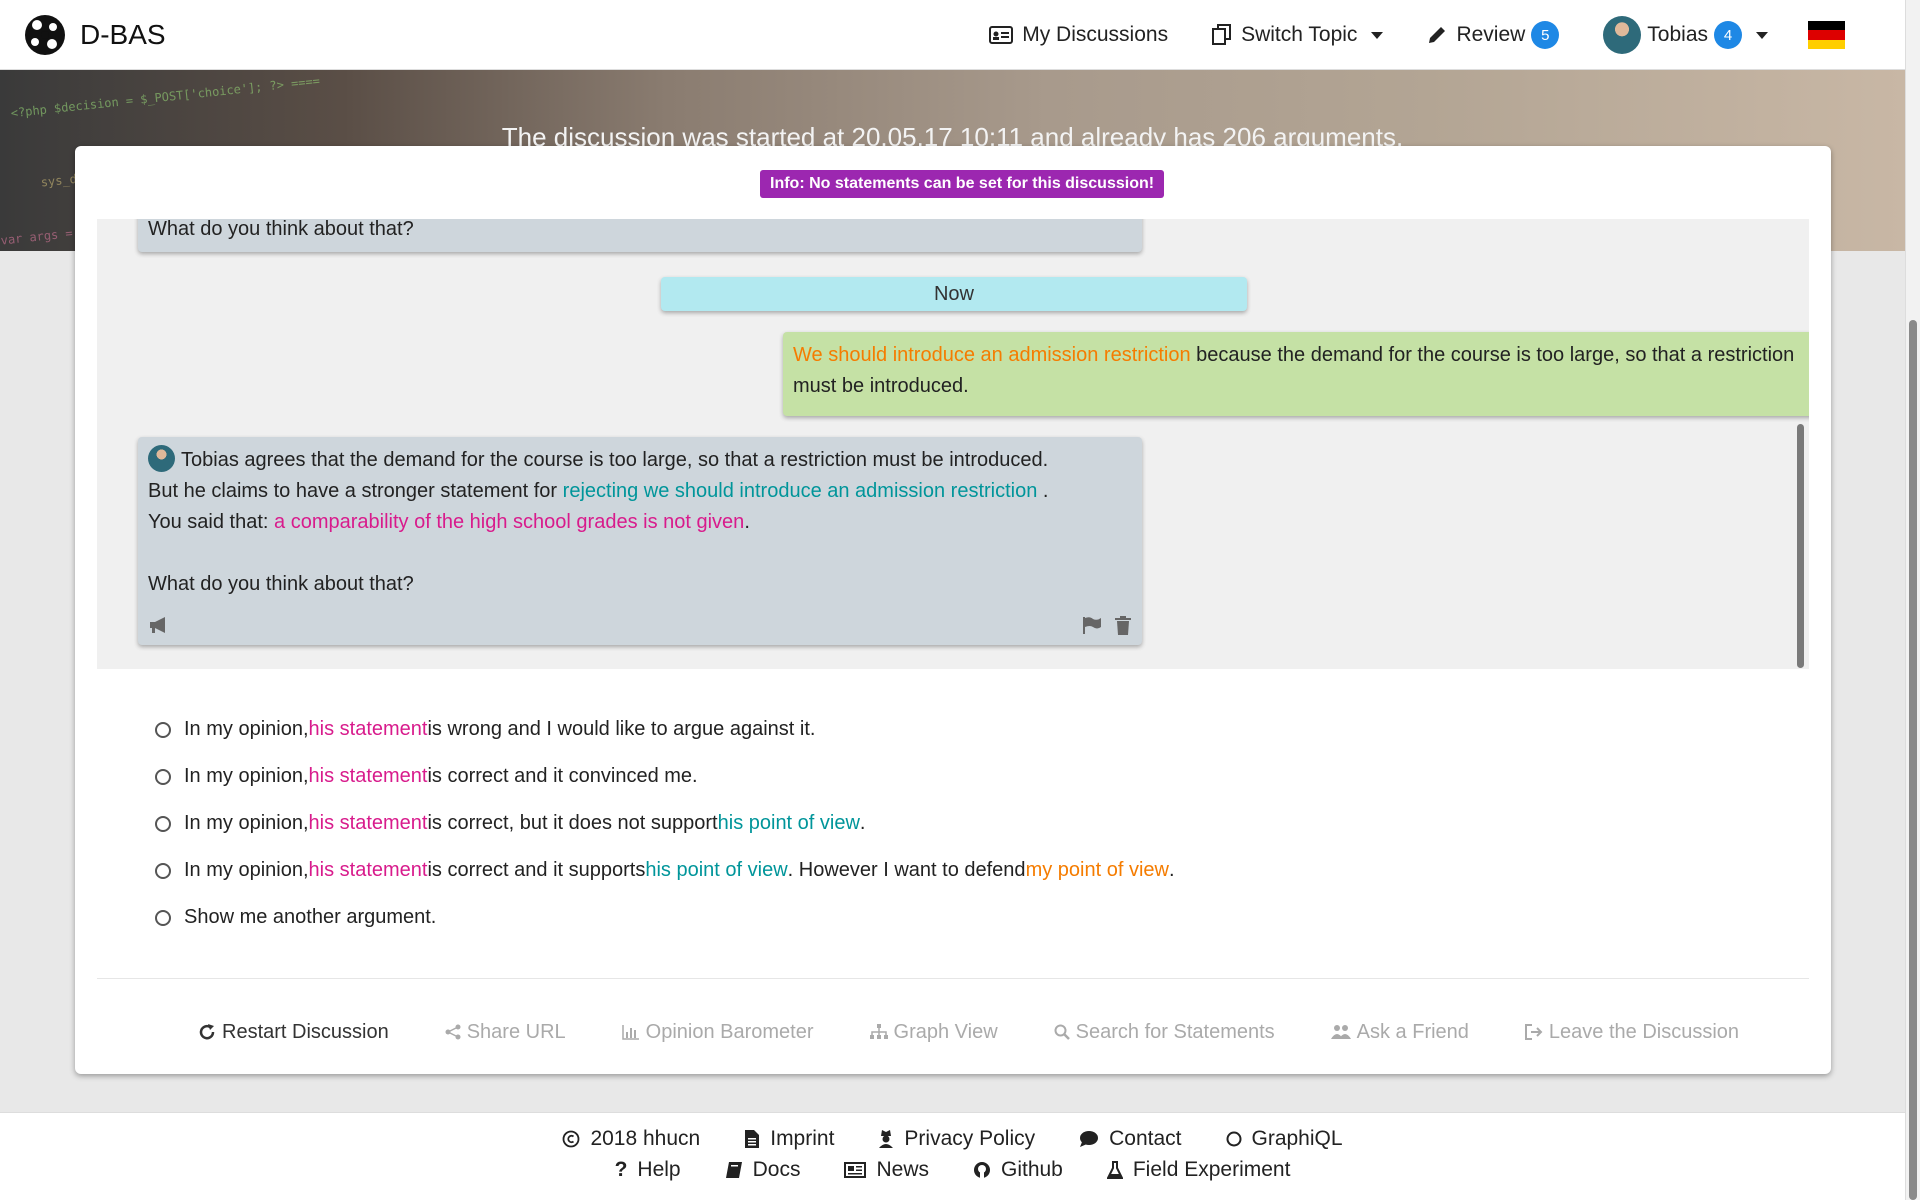 This screenshot has width=1920, height=1200. Describe the element at coordinates (123, 34) in the screenshot. I see `brand-name: D-BAS` at that location.